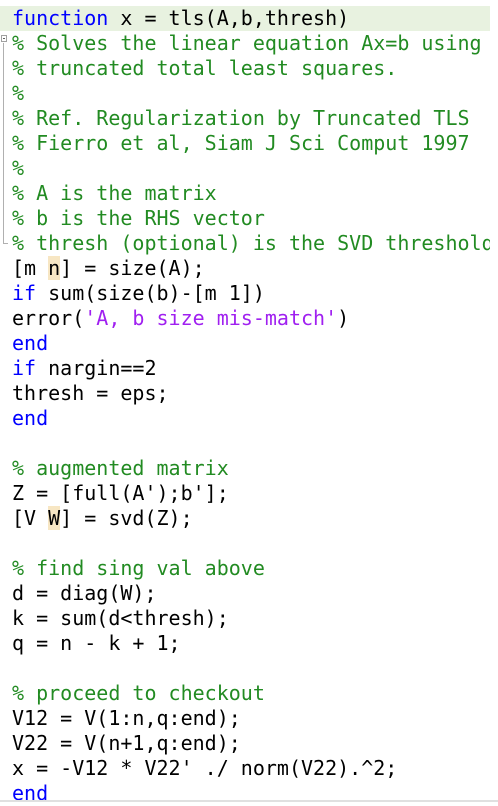  I want to click on code-line: d = diag(W);, so click(255, 593).